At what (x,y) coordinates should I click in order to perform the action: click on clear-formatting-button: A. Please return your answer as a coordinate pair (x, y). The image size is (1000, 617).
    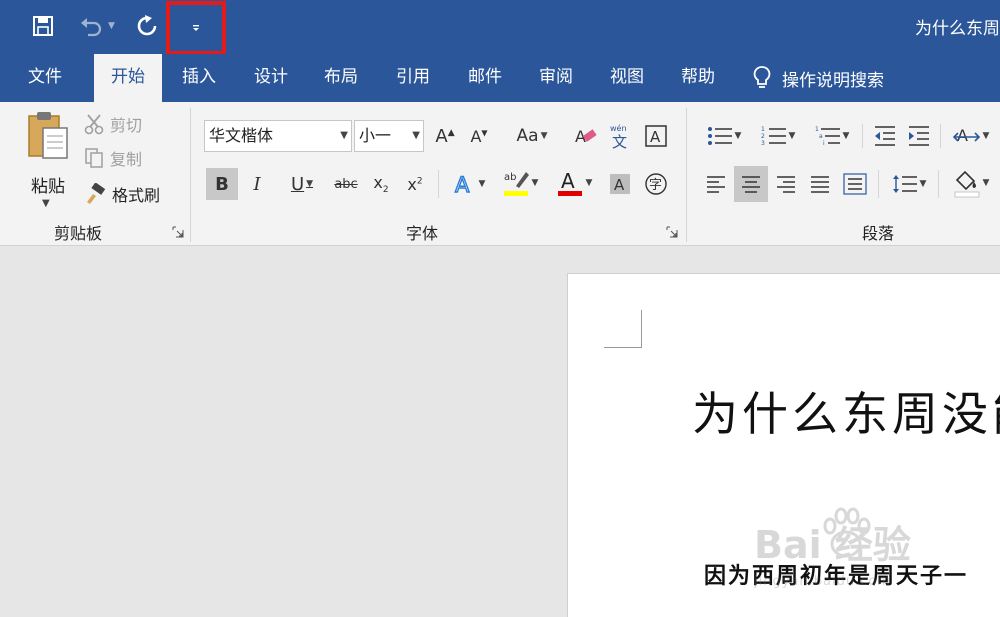
    Looking at the image, I should click on (586, 136).